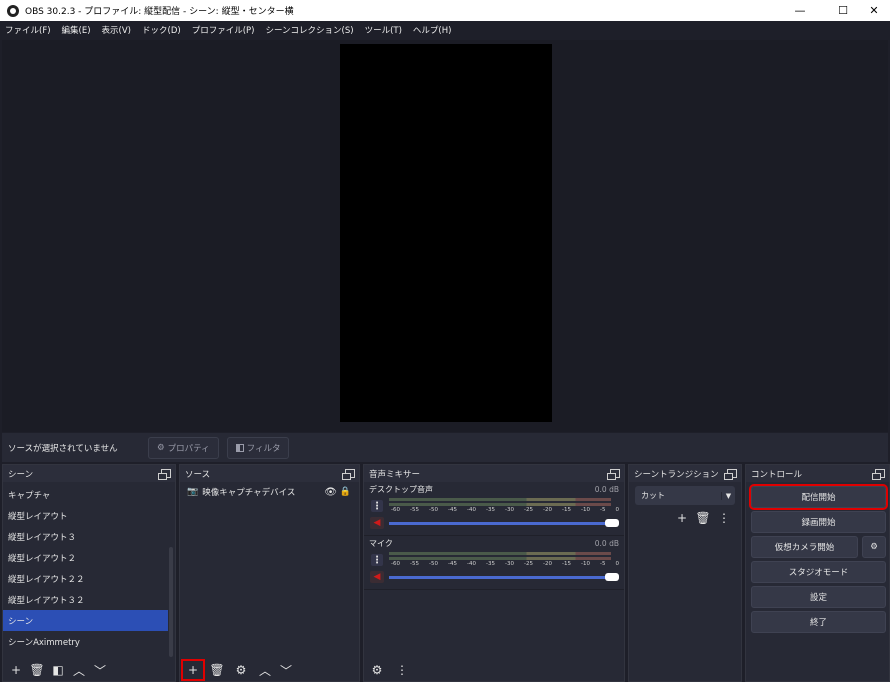 The height and width of the screenshot is (682, 890). What do you see at coordinates (28, 30) in the screenshot?
I see `menu-file: ファイル(F)` at bounding box center [28, 30].